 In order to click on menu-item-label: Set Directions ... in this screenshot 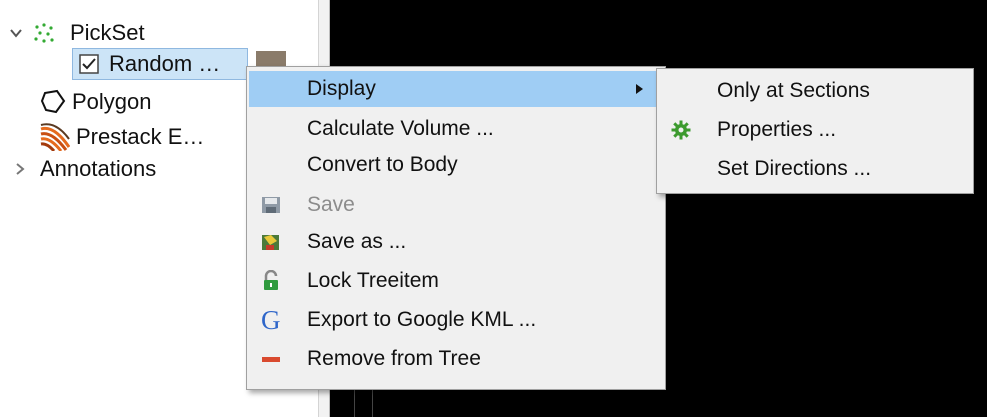, I will do `click(794, 168)`.